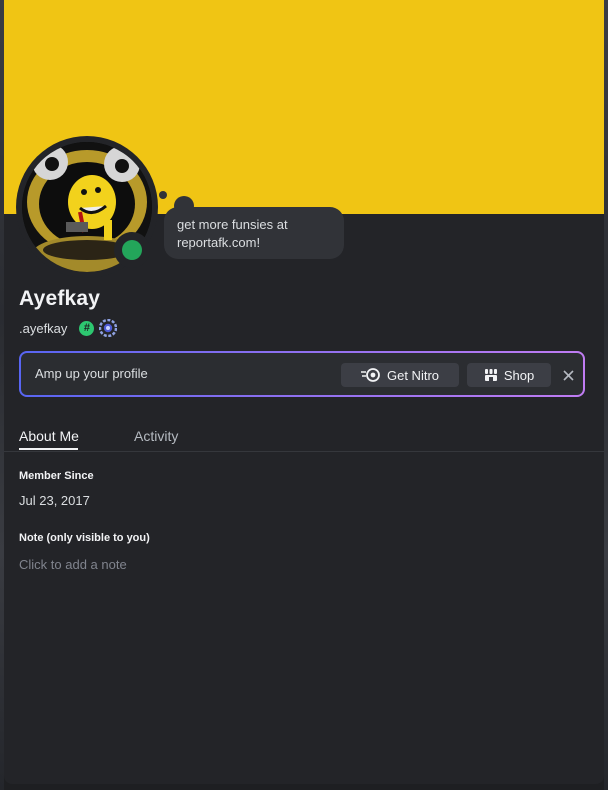 The height and width of the screenshot is (790, 608). I want to click on hashtag-badge-icon: #, so click(87, 328).